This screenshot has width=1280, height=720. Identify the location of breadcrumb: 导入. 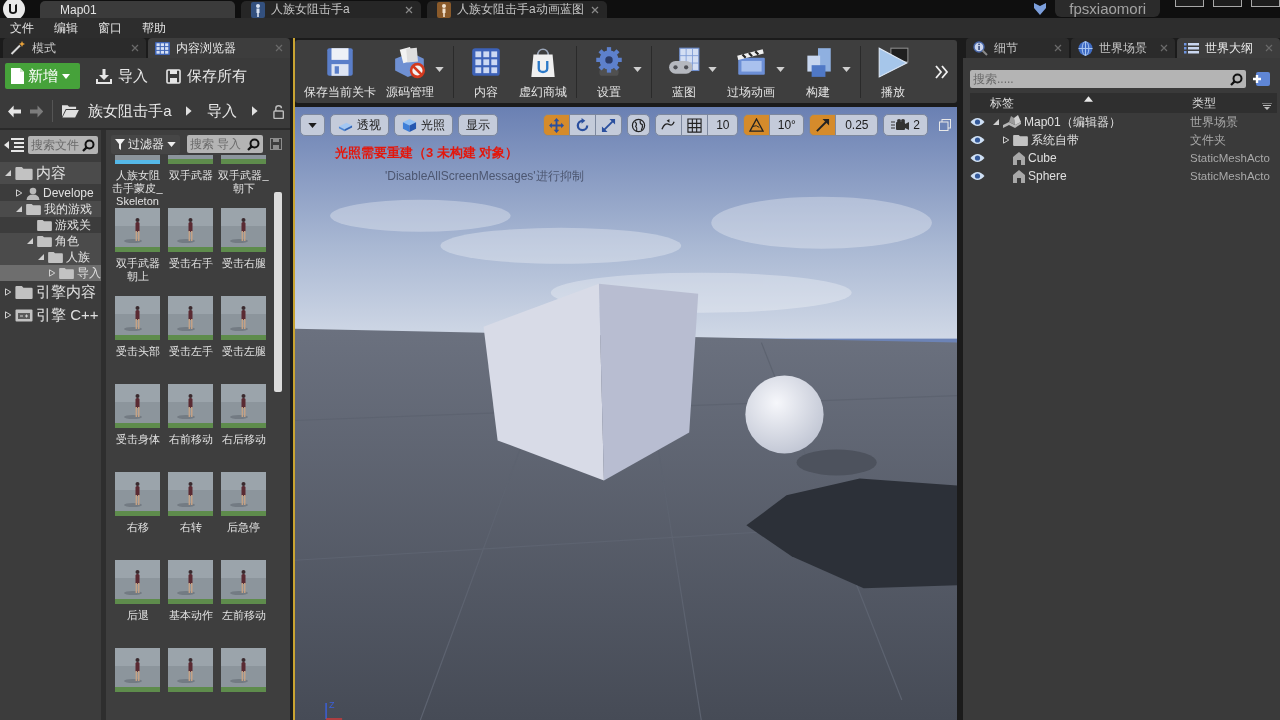
(222, 111).